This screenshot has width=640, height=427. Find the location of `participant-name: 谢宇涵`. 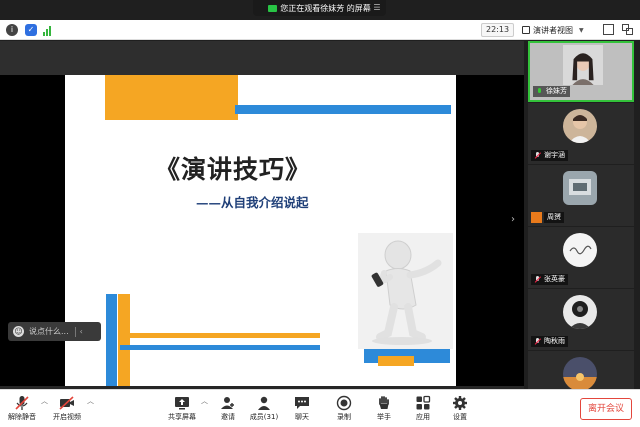

participant-name: 谢宇涵 is located at coordinates (554, 155).